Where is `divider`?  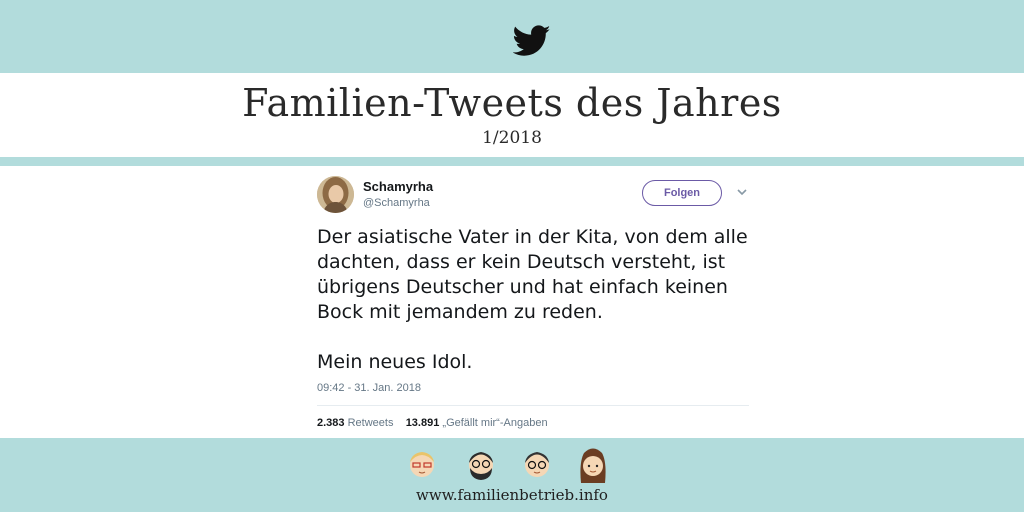
divider is located at coordinates (533, 405).